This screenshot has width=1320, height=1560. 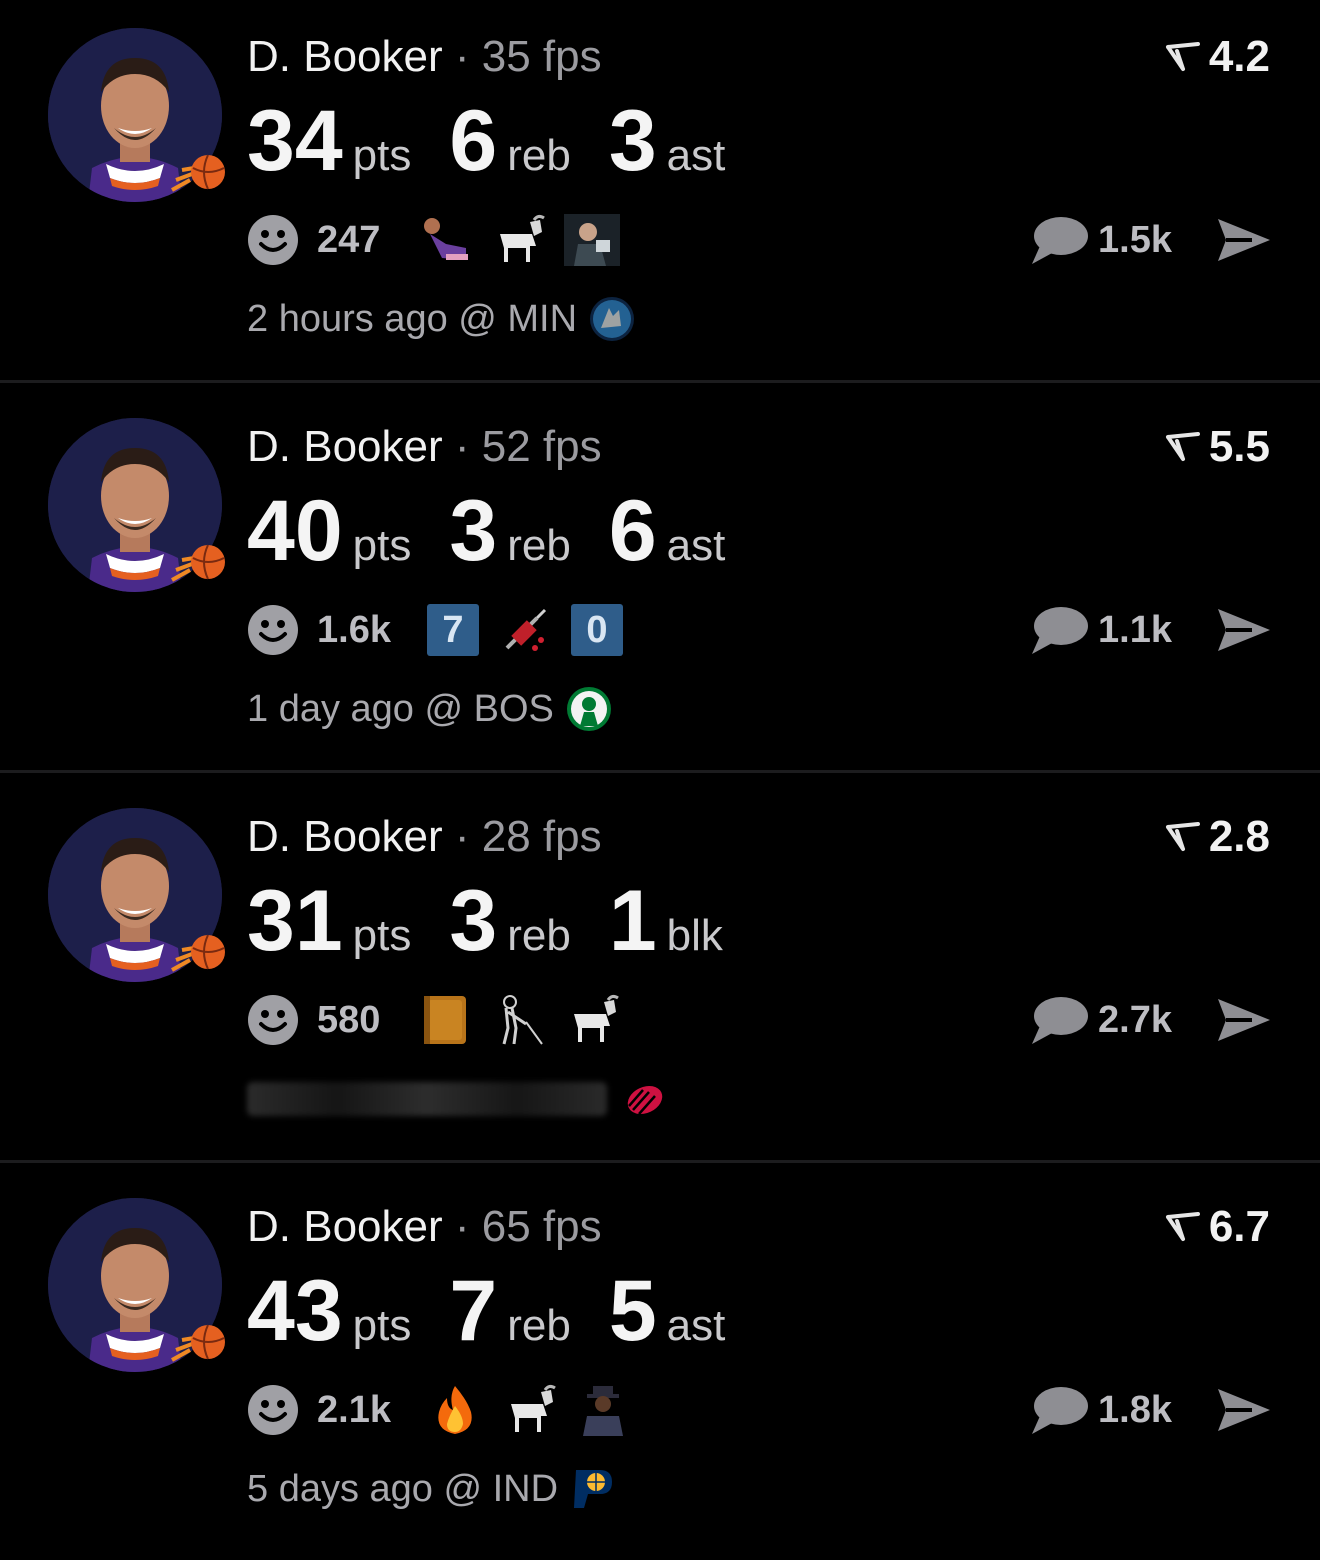 I want to click on stat-value: 5, so click(x=632, y=1311).